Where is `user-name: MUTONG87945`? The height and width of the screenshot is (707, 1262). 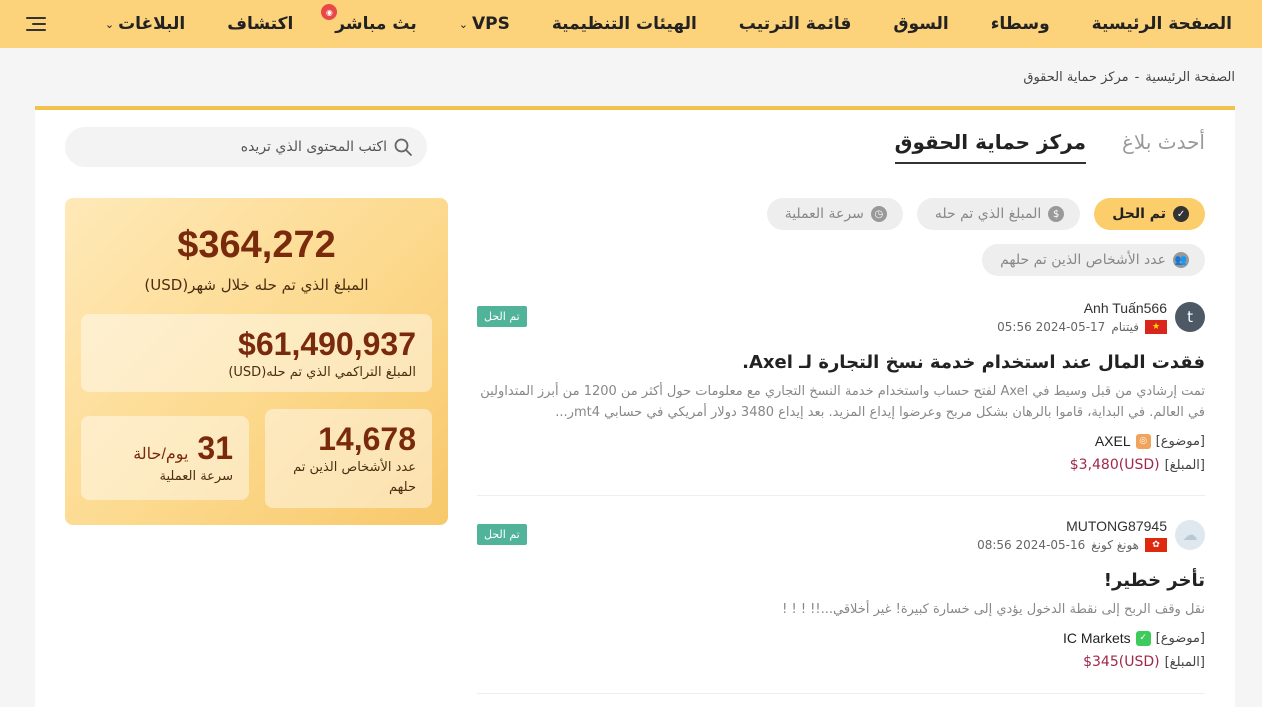
user-name: MUTONG87945 is located at coordinates (1072, 526).